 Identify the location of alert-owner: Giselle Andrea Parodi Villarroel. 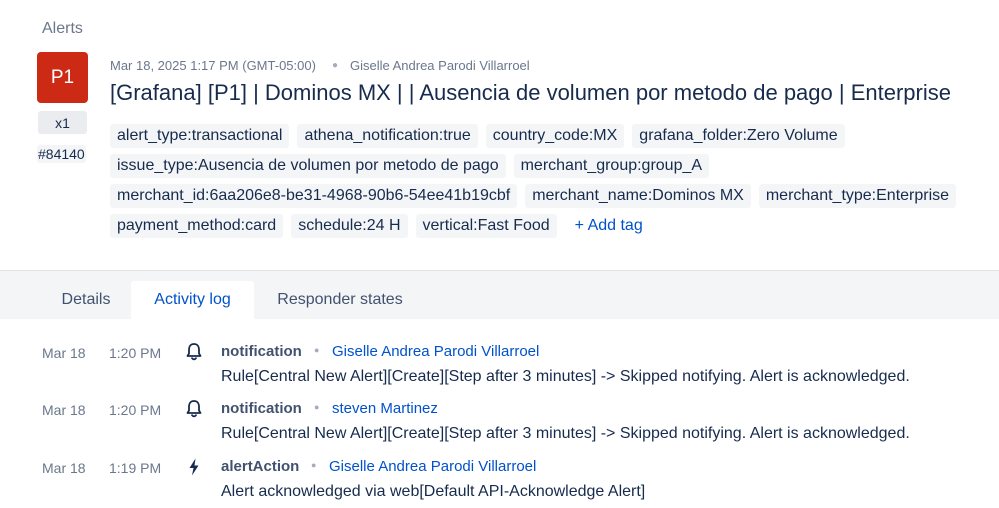
(439, 65).